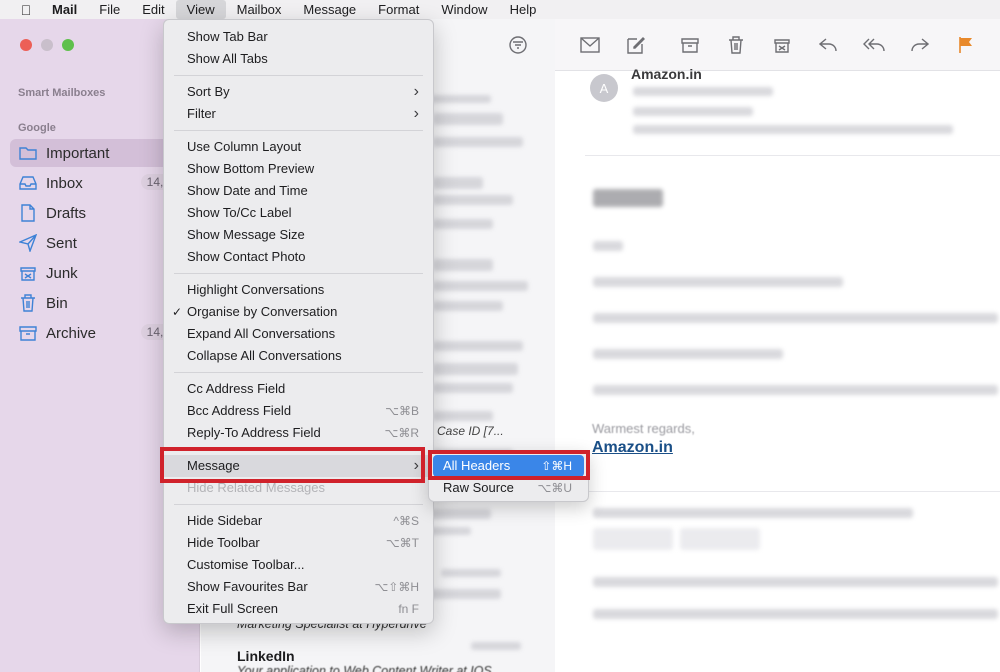  I want to click on closing-text: Warmest regards,, so click(643, 428).